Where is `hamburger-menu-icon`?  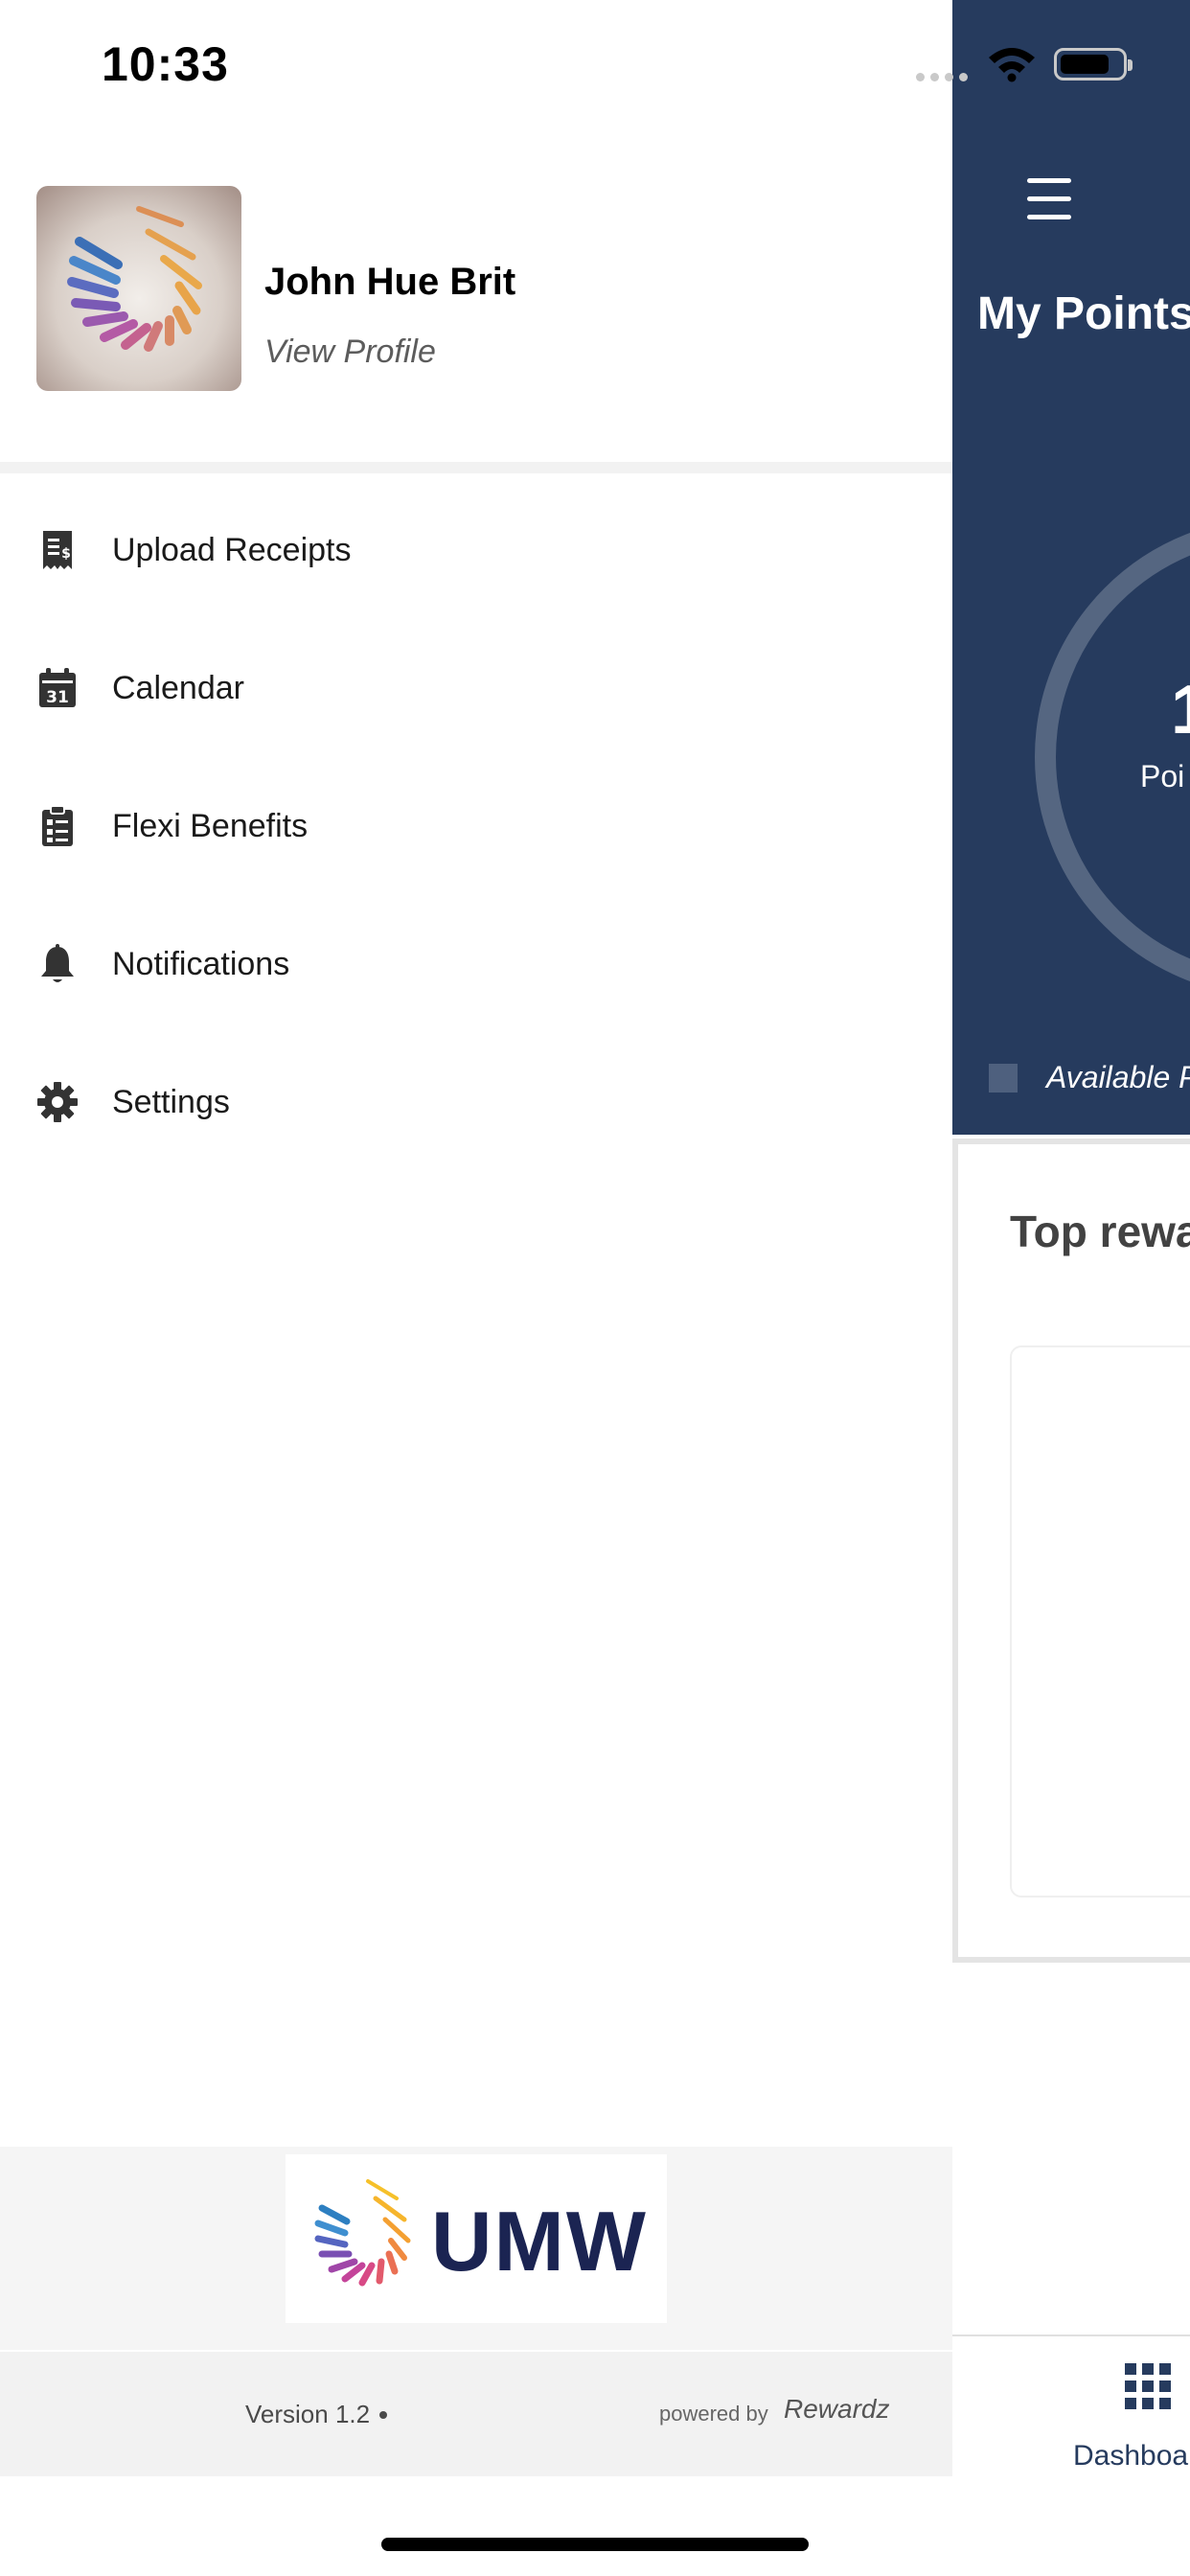 hamburger-menu-icon is located at coordinates (1049, 198).